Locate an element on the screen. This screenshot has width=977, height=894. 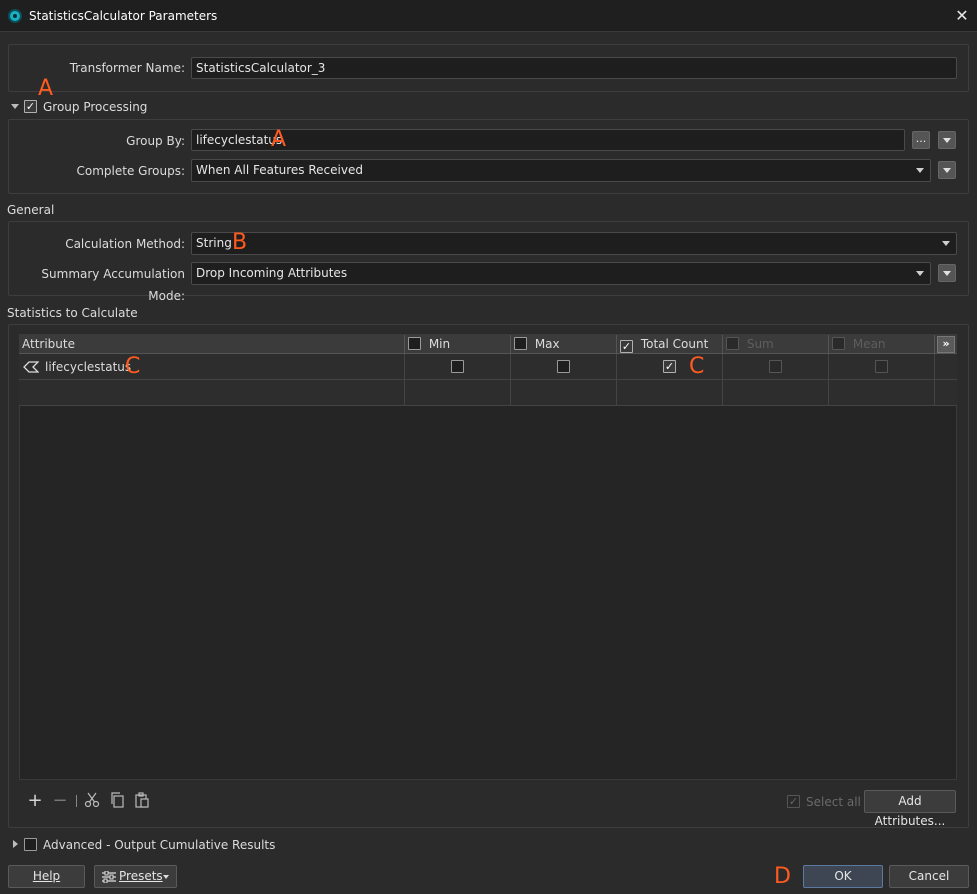
column-header-total-count: ✓ Total Count is located at coordinates (670, 344).